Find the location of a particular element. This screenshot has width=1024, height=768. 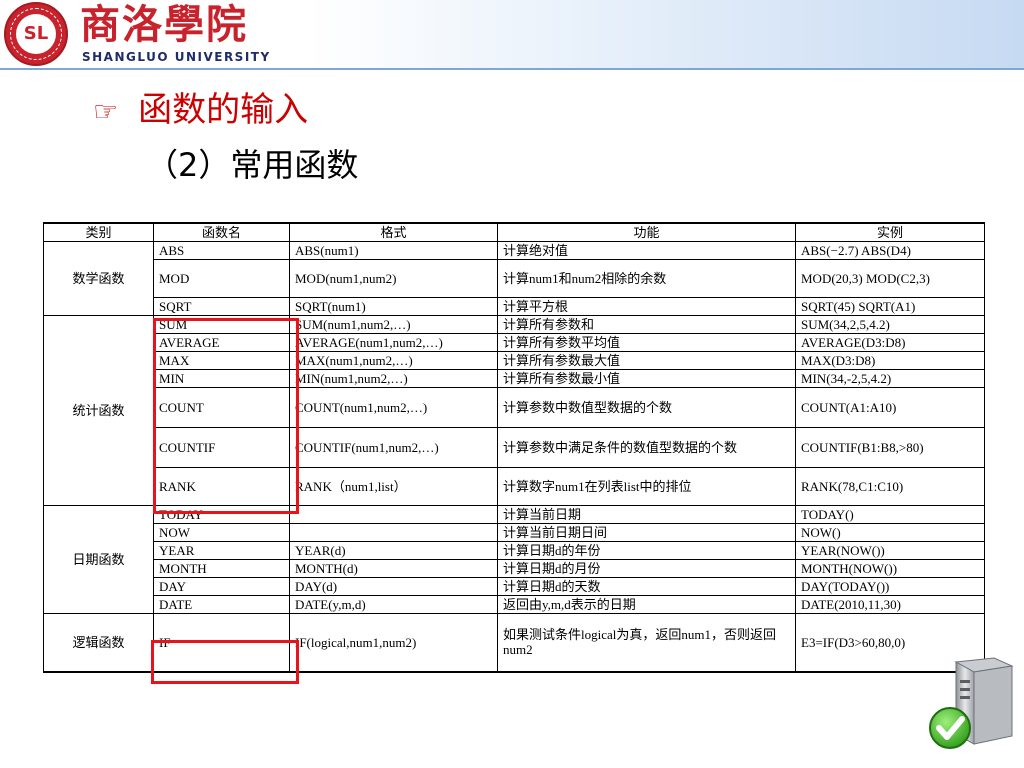

table-row: DAY DAY(d) 计算日期d的天数 DAY(TODAY()) is located at coordinates (514, 586).